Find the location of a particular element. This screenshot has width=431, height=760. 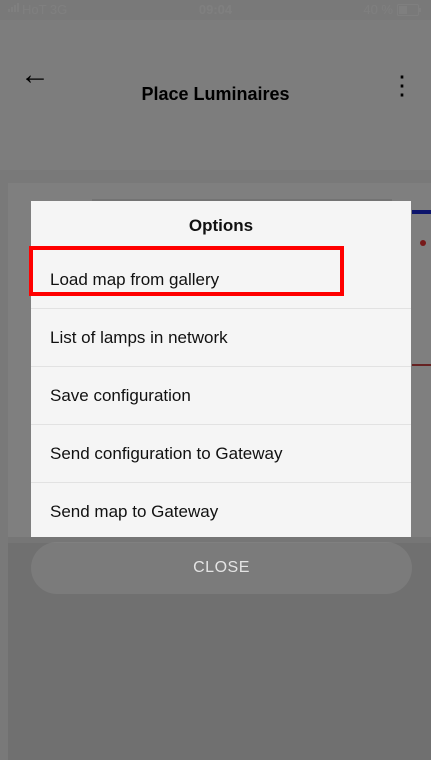

option-save-configuration: Save configuration is located at coordinates (221, 396).